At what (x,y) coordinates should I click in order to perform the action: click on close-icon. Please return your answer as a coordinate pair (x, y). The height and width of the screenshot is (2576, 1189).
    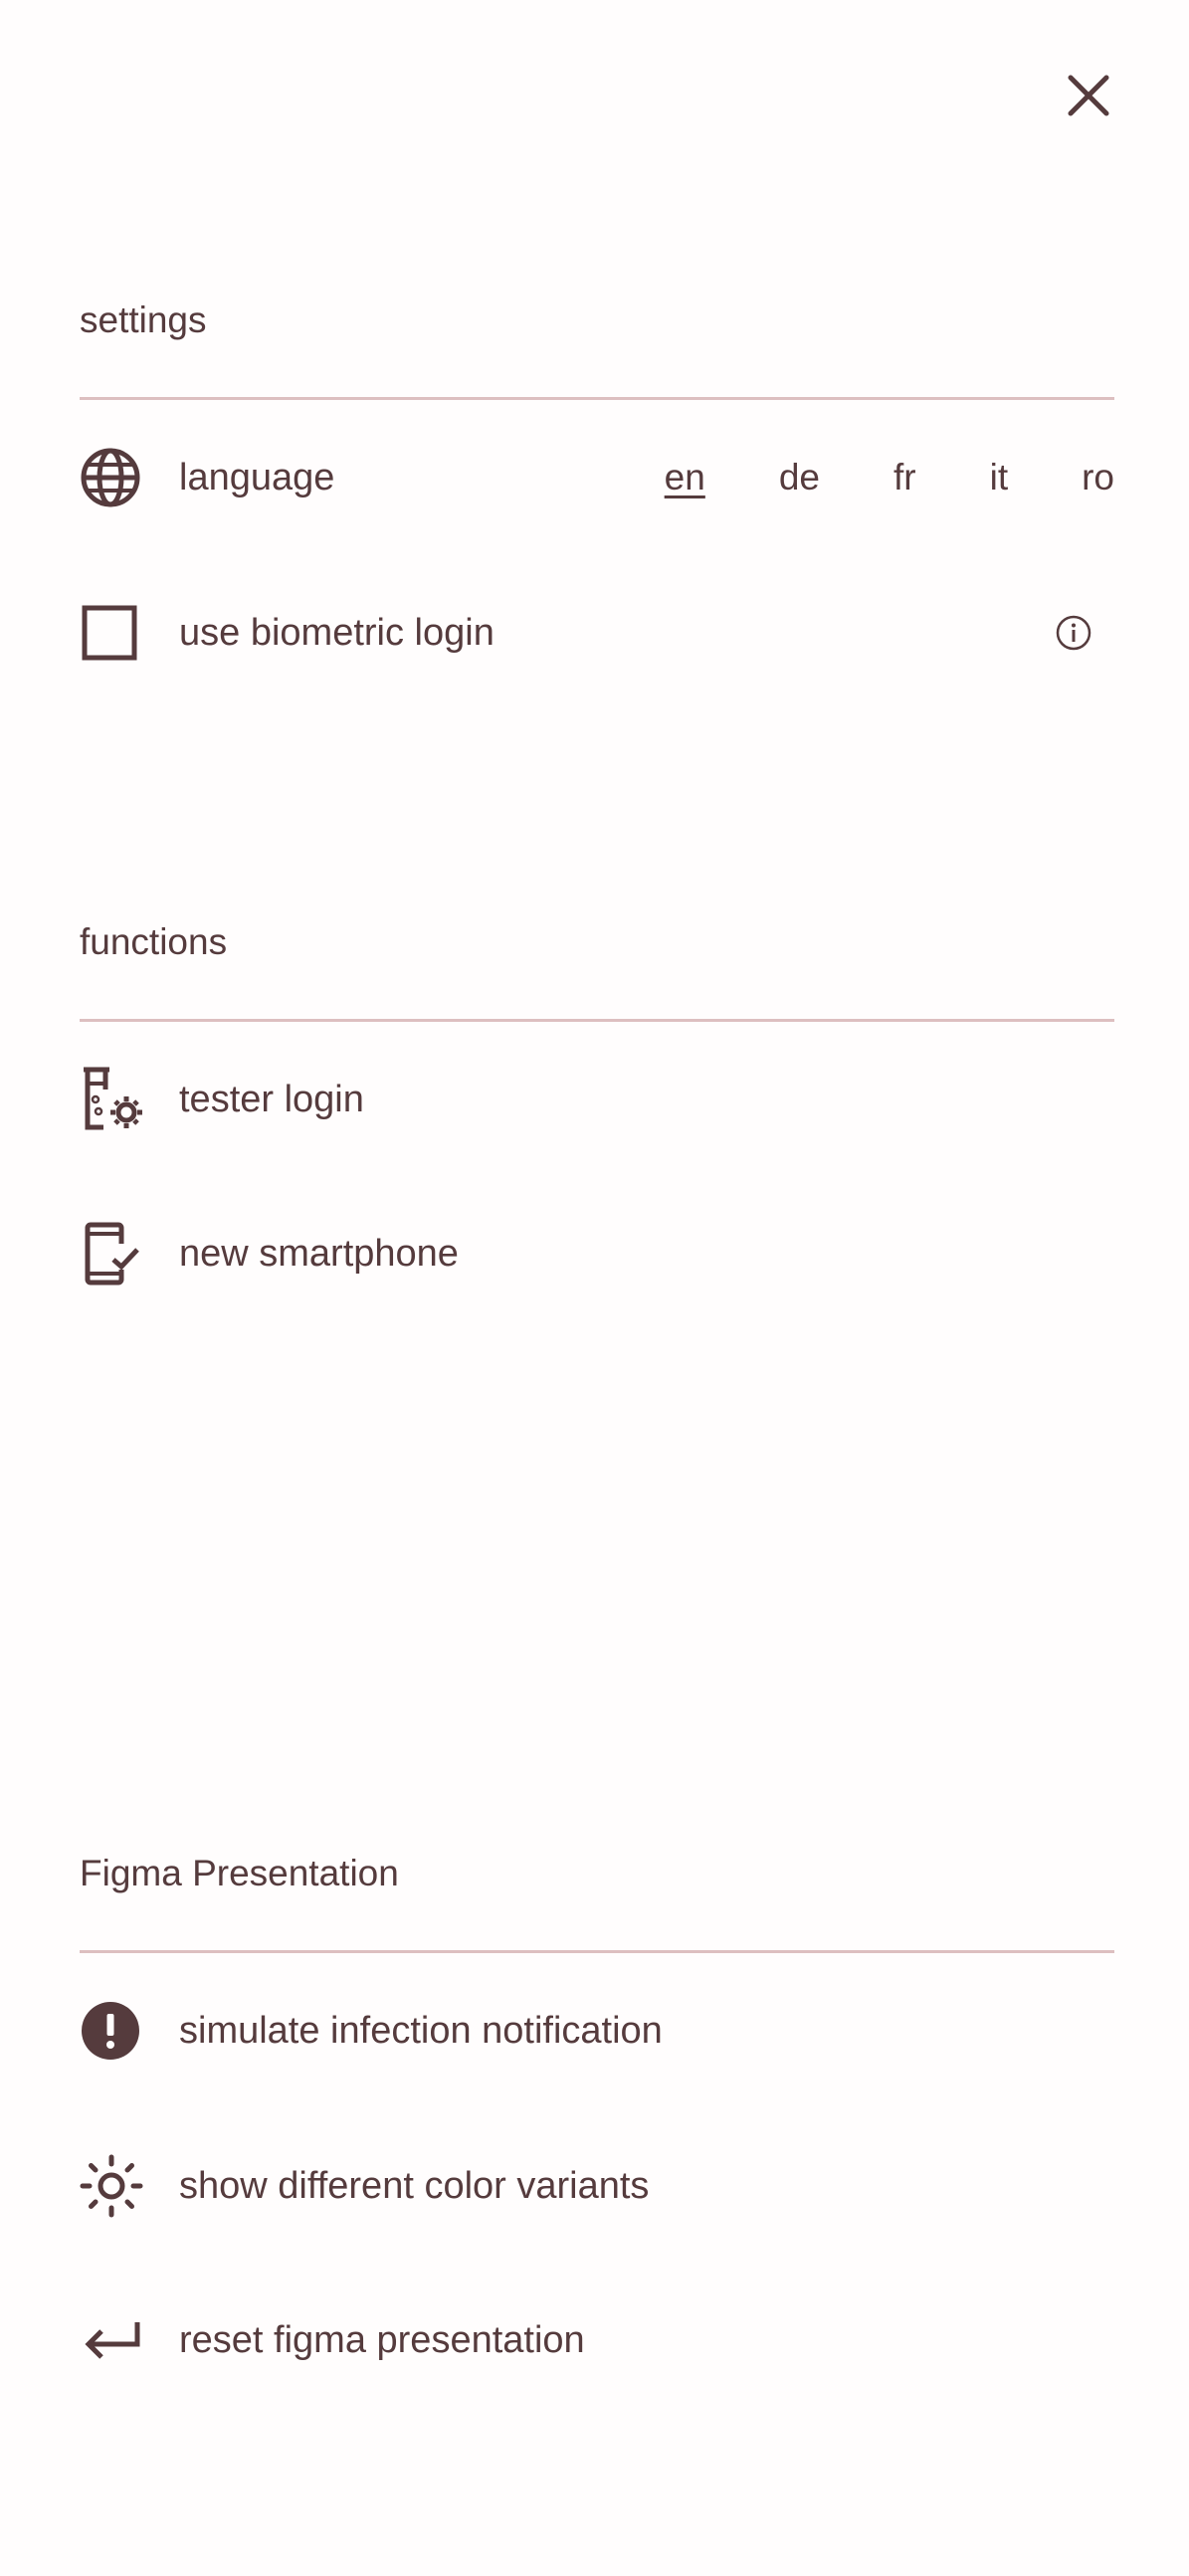
    Looking at the image, I should click on (1088, 95).